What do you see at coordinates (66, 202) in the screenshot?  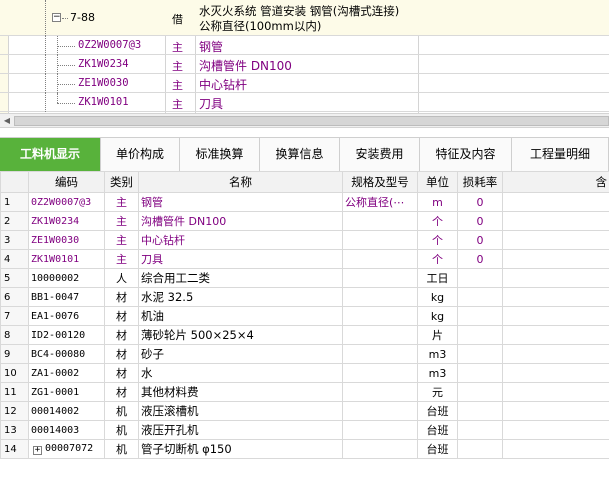 I see `cell-code: 0Z2W0007@3` at bounding box center [66, 202].